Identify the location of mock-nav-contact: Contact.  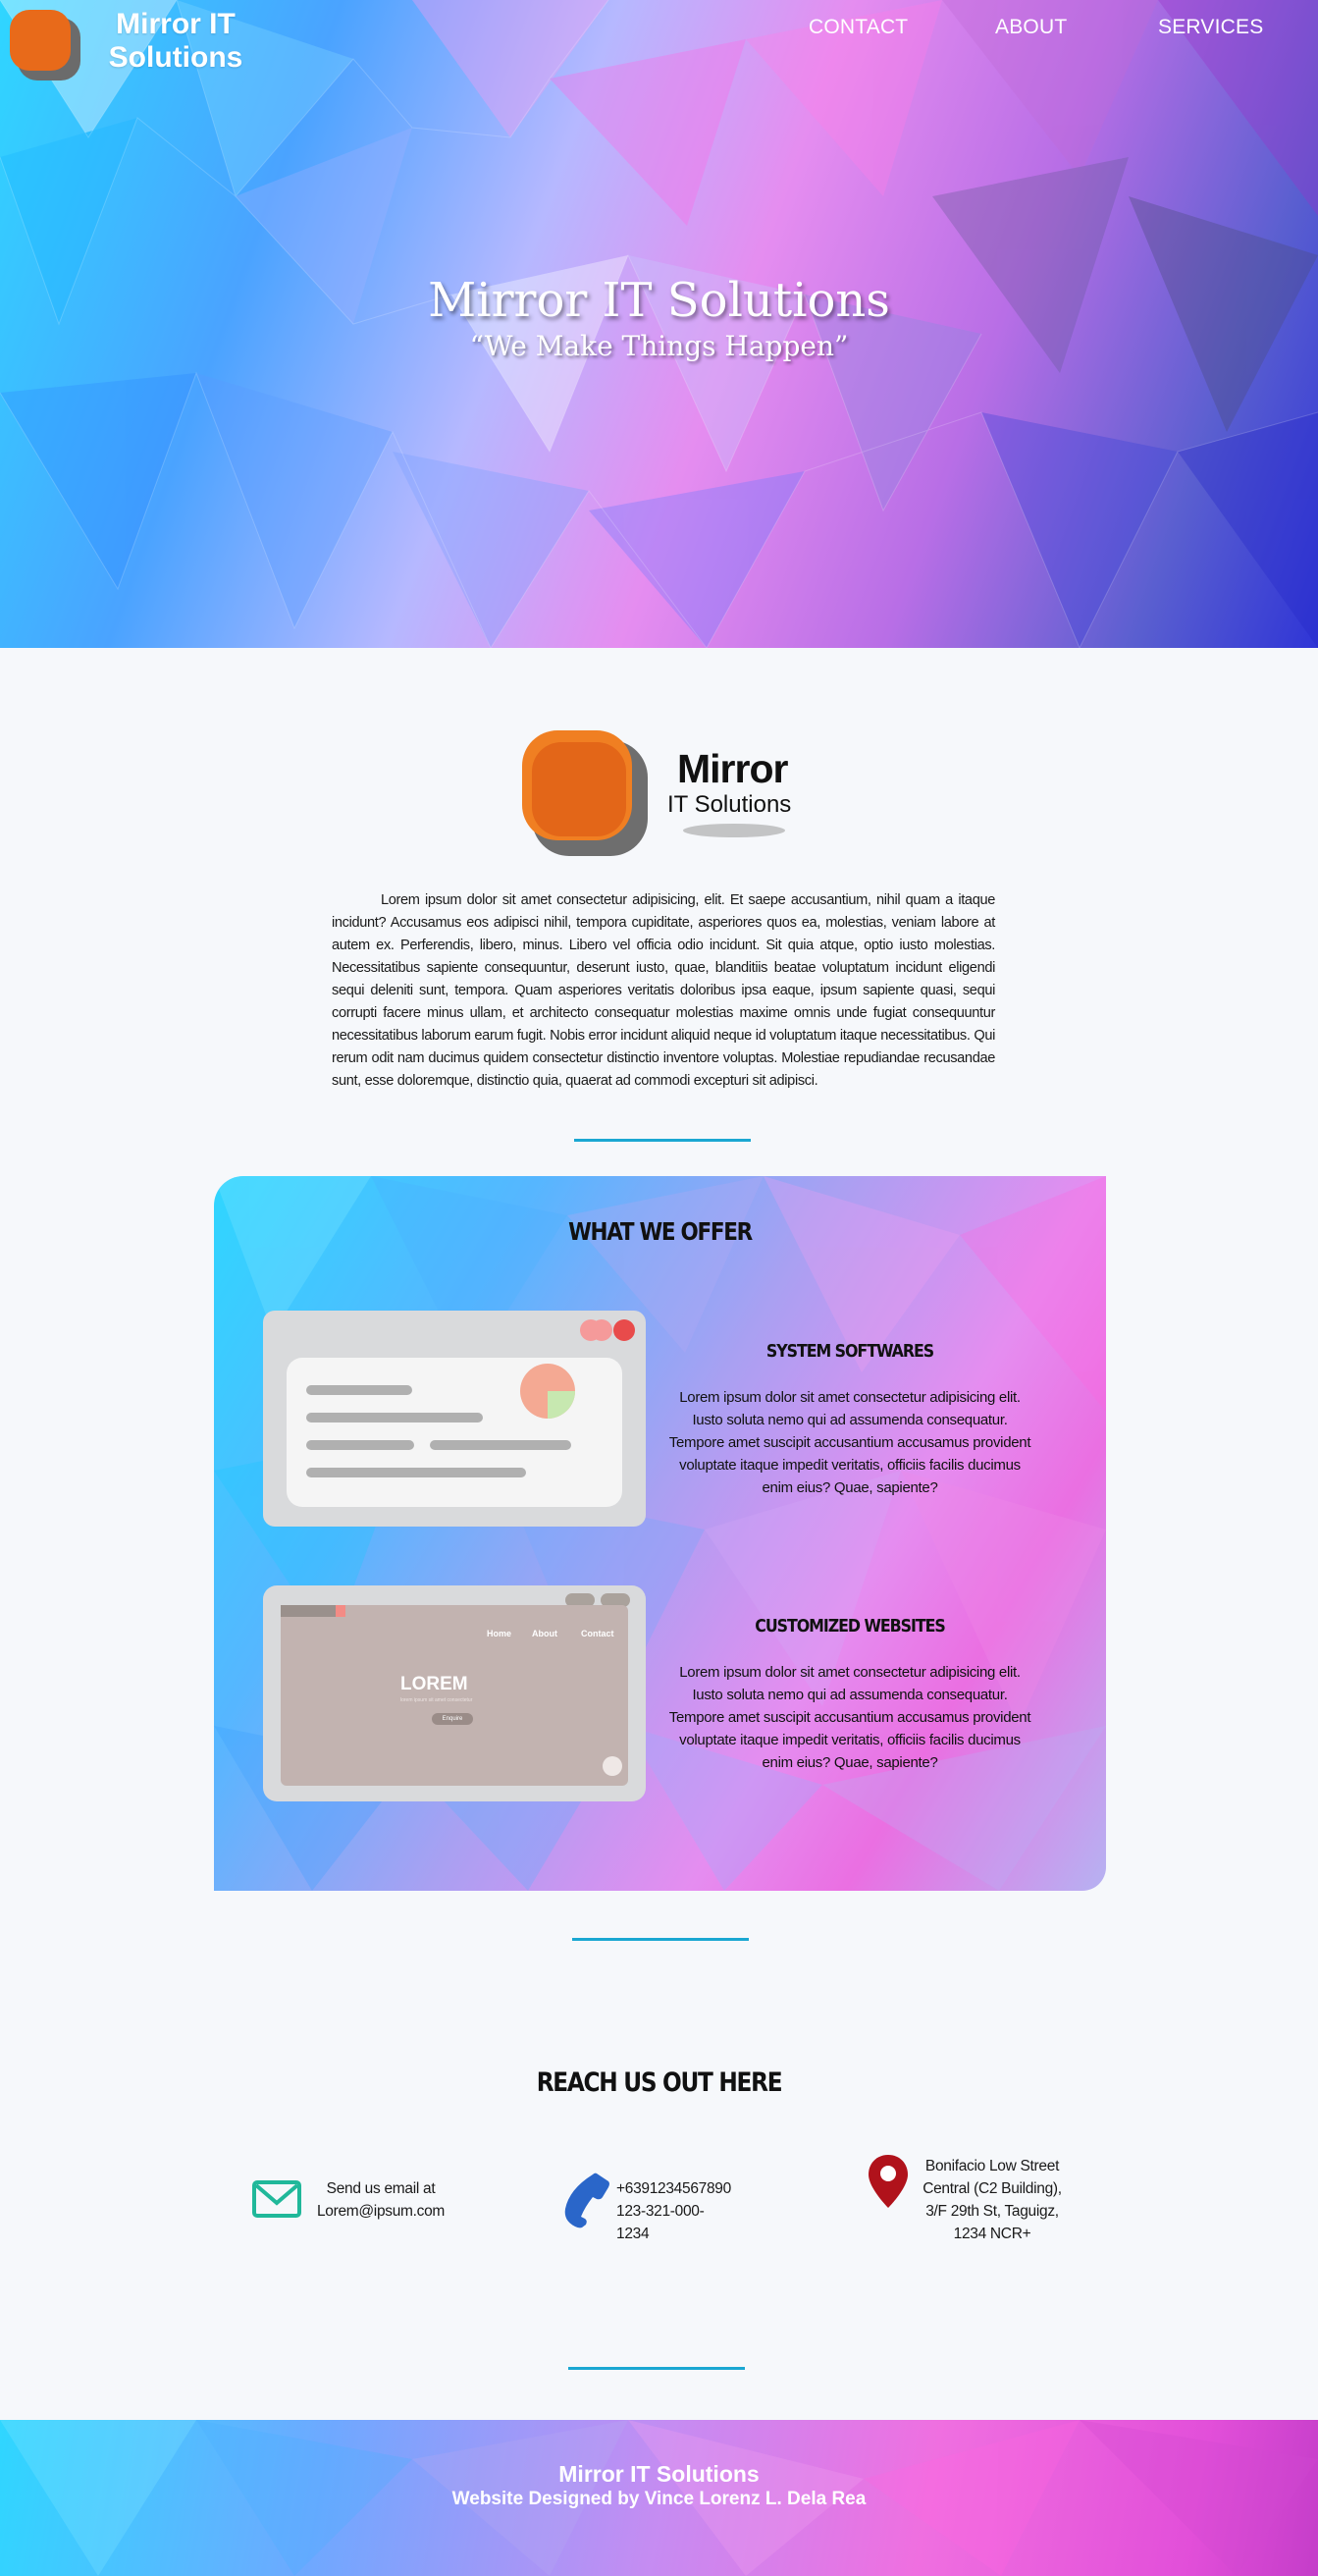
(598, 1633).